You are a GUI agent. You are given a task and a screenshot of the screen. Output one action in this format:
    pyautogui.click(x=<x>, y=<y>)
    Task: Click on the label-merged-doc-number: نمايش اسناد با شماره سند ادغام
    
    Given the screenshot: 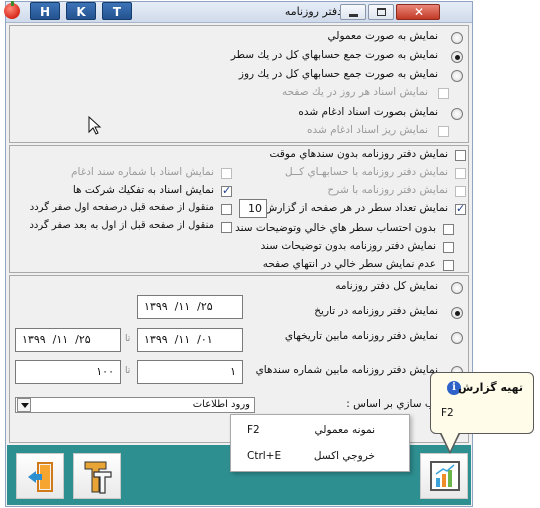 What is the action you would take?
    pyautogui.click(x=142, y=172)
    